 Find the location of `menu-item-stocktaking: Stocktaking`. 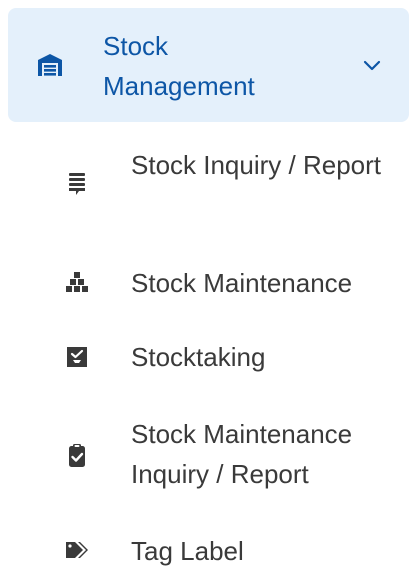

menu-item-stocktaking: Stocktaking is located at coordinates (204, 357).